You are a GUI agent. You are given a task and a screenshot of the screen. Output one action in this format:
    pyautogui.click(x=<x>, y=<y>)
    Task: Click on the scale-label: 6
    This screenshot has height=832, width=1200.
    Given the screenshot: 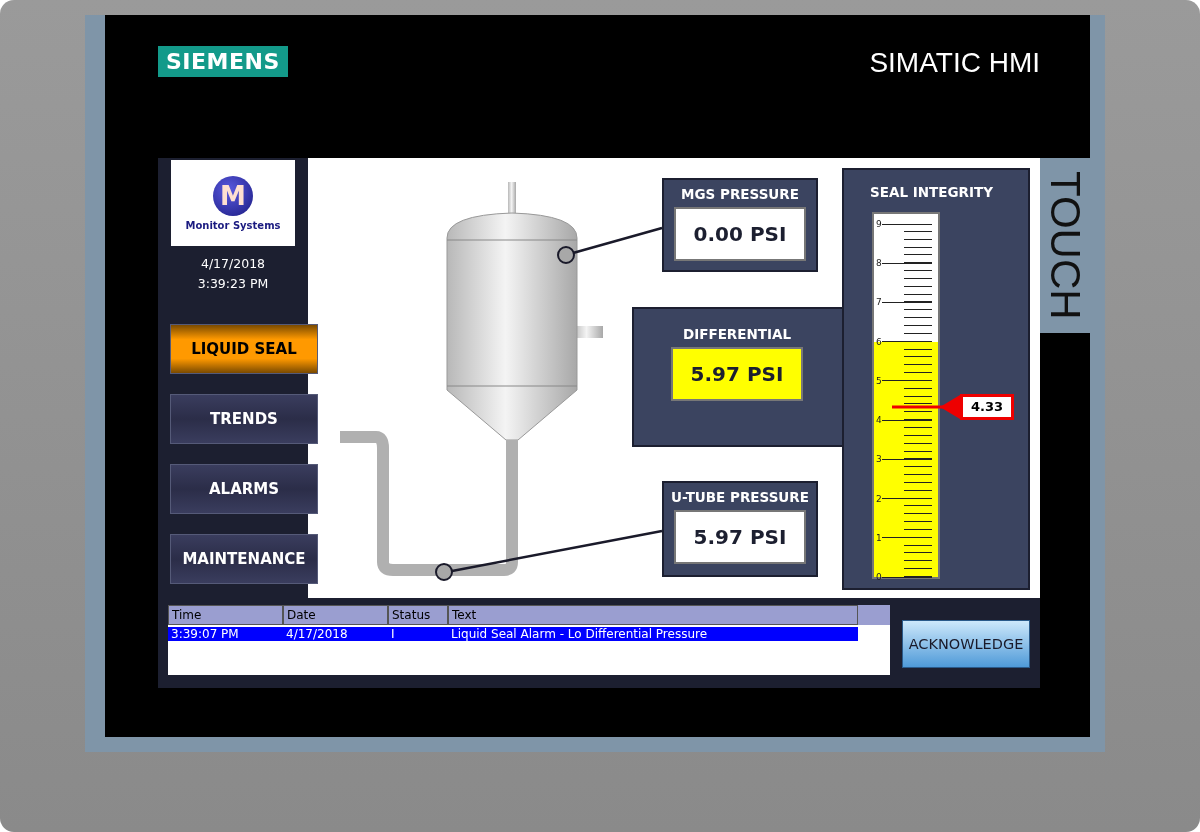 What is the action you would take?
    pyautogui.click(x=879, y=341)
    